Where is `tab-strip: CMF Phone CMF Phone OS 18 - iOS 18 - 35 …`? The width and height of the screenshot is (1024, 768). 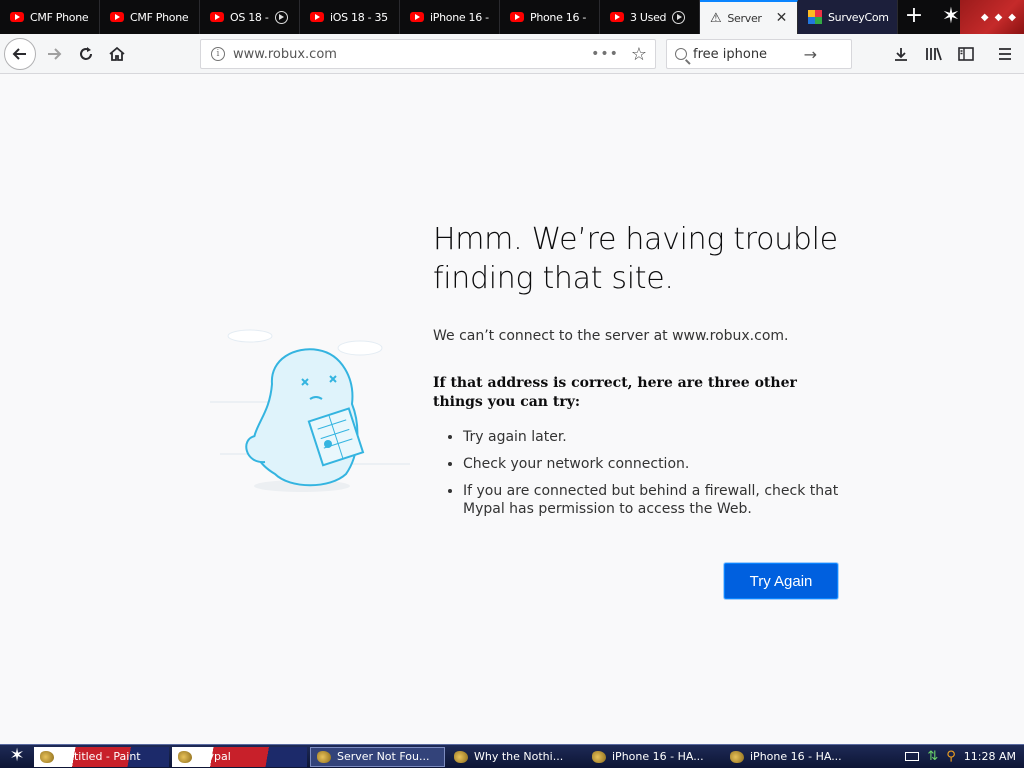
tab-strip: CMF Phone CMF Phone OS 18 - iOS 18 - 35 … is located at coordinates (512, 17).